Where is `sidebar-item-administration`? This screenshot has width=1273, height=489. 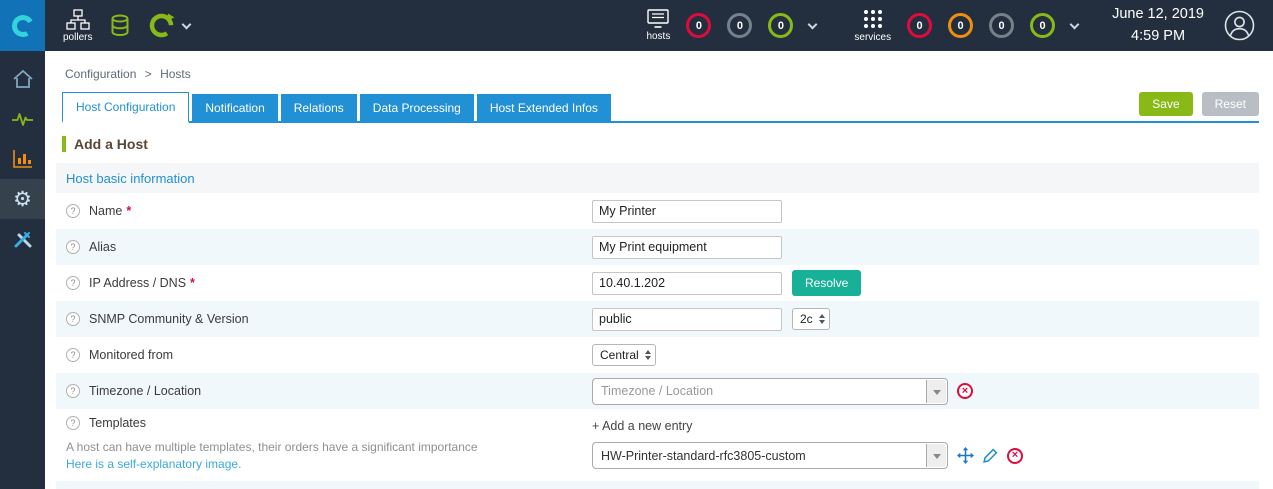 sidebar-item-administration is located at coordinates (22, 239).